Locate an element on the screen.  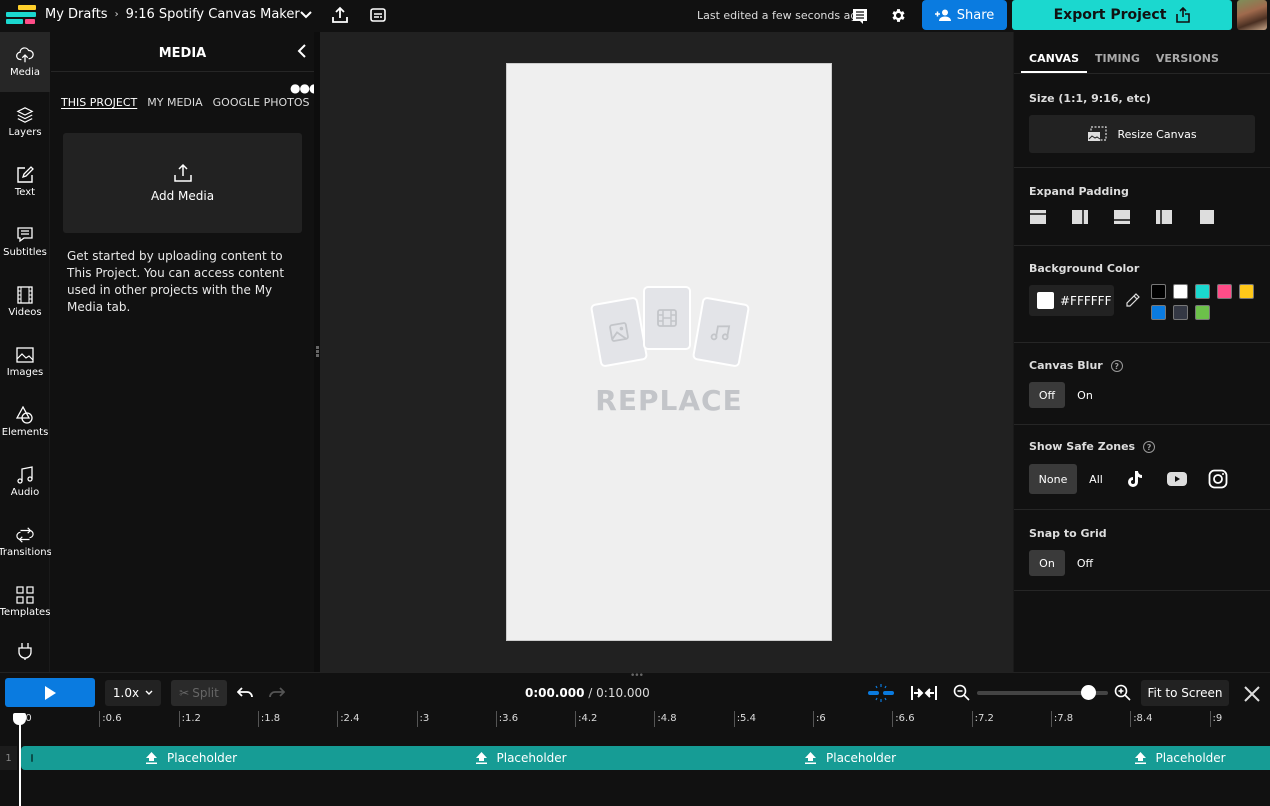
instagram-icon is located at coordinates (1218, 479).